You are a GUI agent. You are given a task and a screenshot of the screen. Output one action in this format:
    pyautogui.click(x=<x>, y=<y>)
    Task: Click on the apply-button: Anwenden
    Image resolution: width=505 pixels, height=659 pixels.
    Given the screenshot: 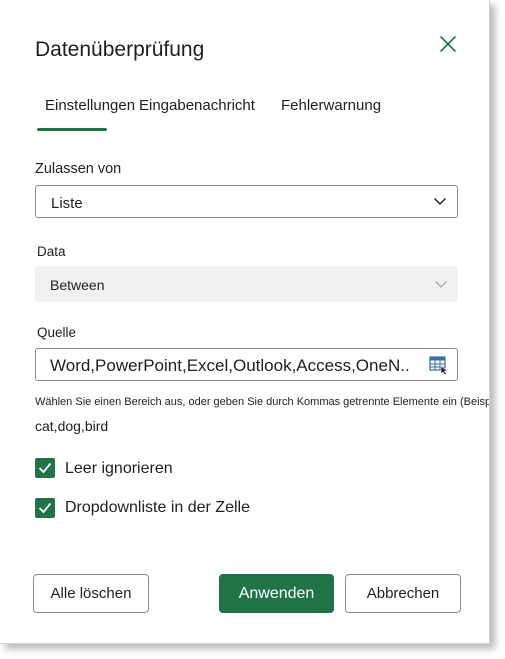 What is the action you would take?
    pyautogui.click(x=276, y=593)
    